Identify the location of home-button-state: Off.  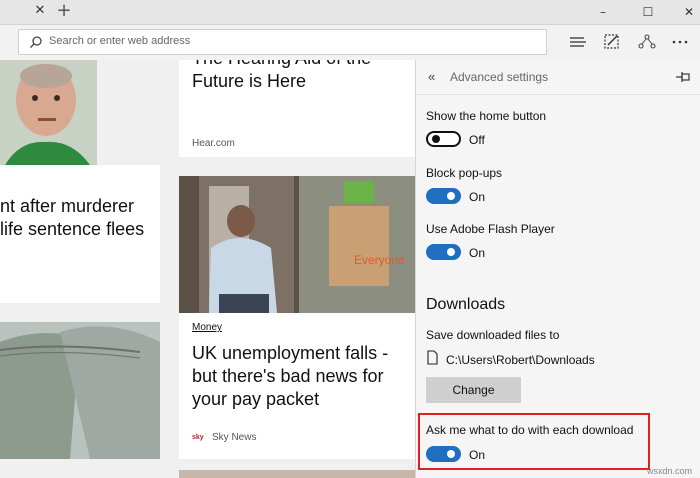
(477, 140).